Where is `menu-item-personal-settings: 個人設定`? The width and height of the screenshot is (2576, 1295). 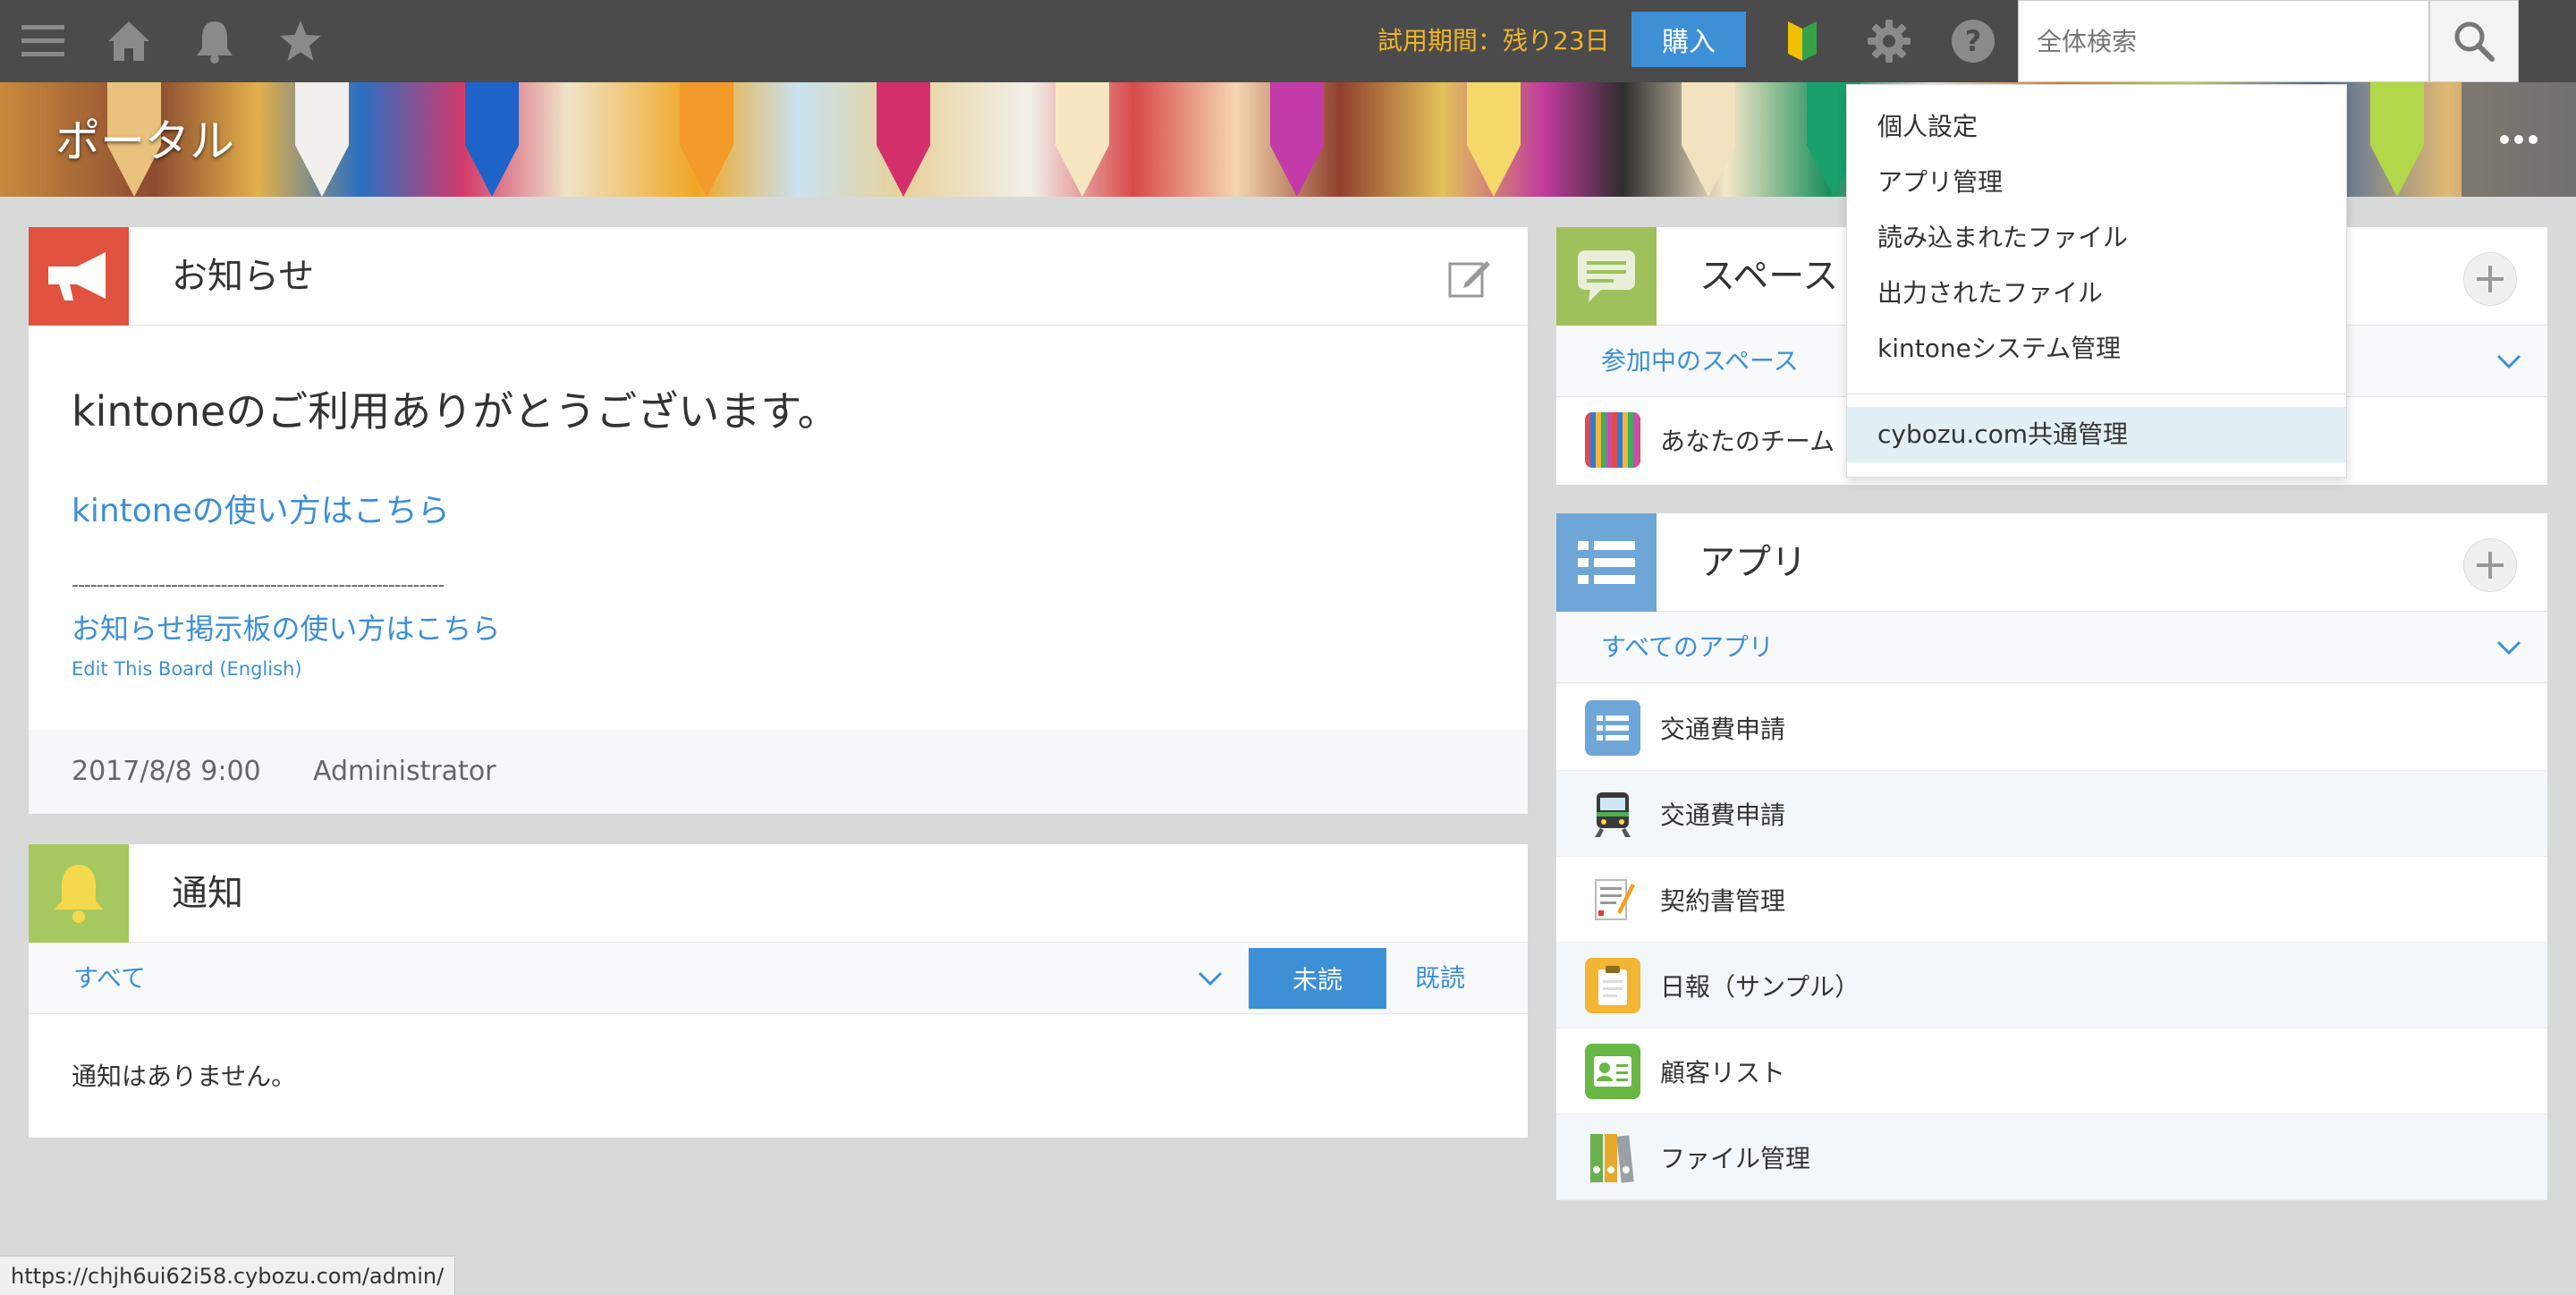
menu-item-personal-settings: 個人設定 is located at coordinates (2096, 127).